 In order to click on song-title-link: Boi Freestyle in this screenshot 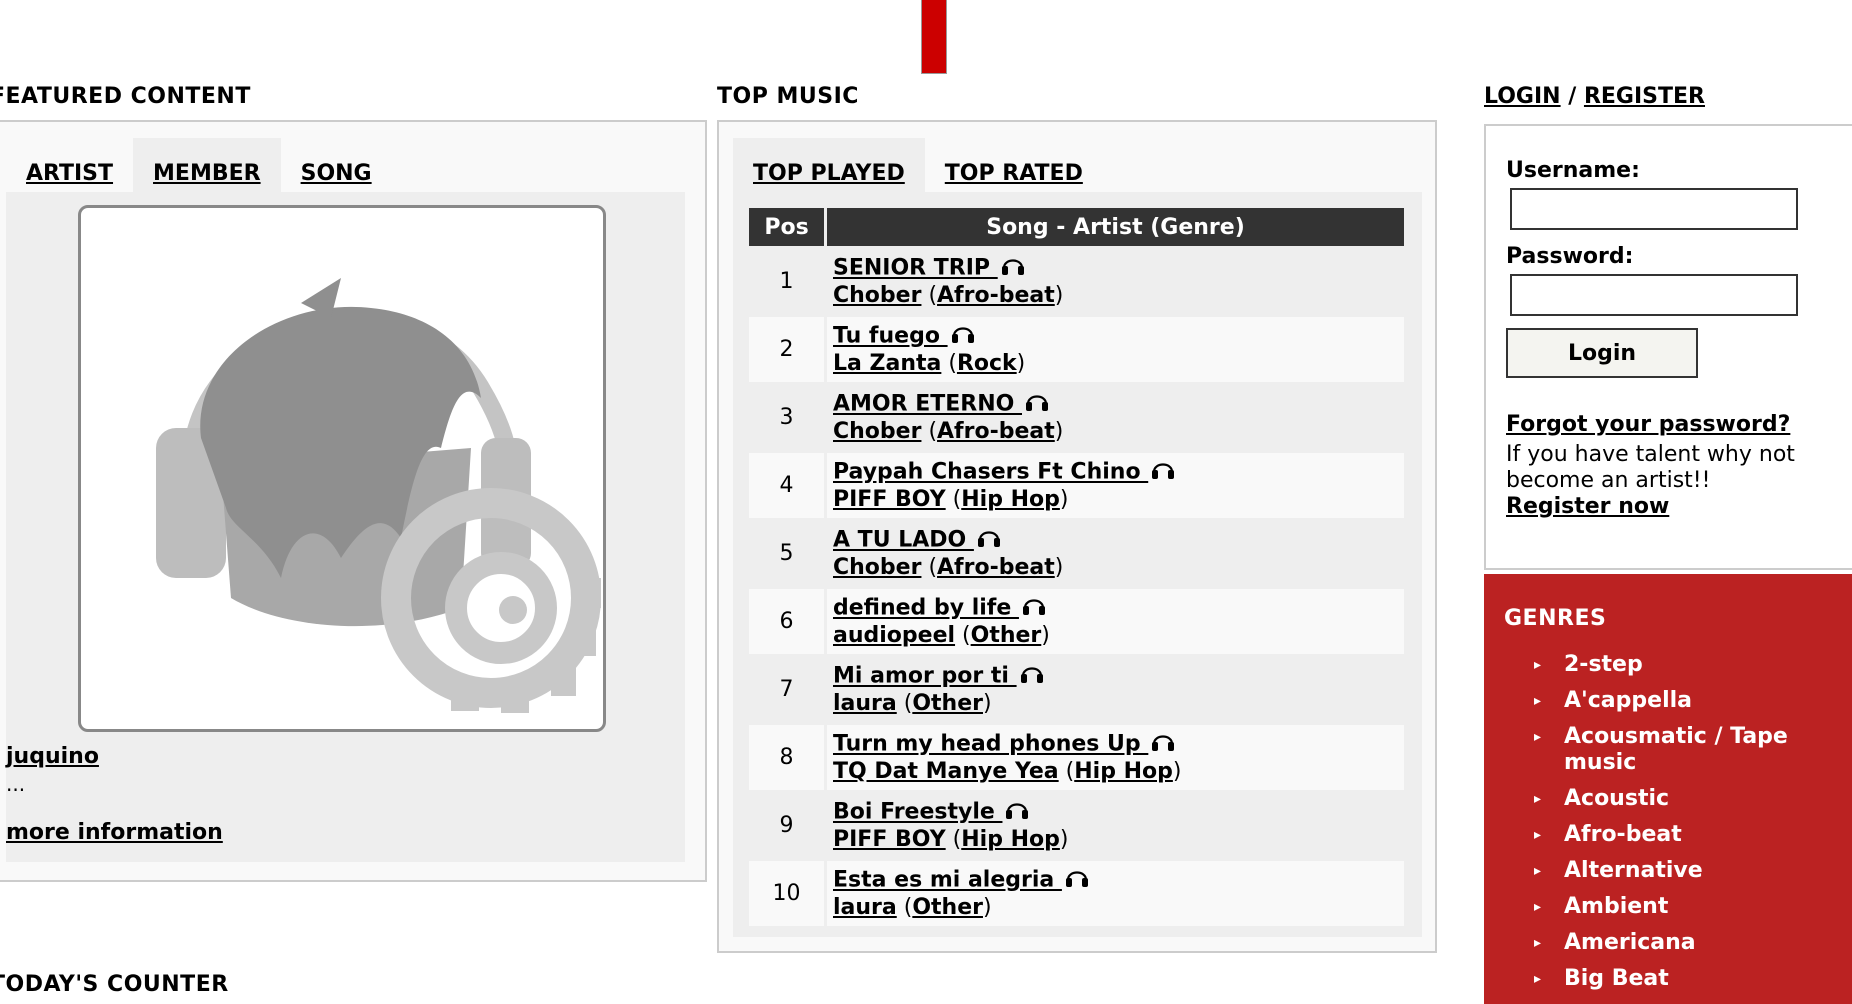, I will do `click(917, 812)`.